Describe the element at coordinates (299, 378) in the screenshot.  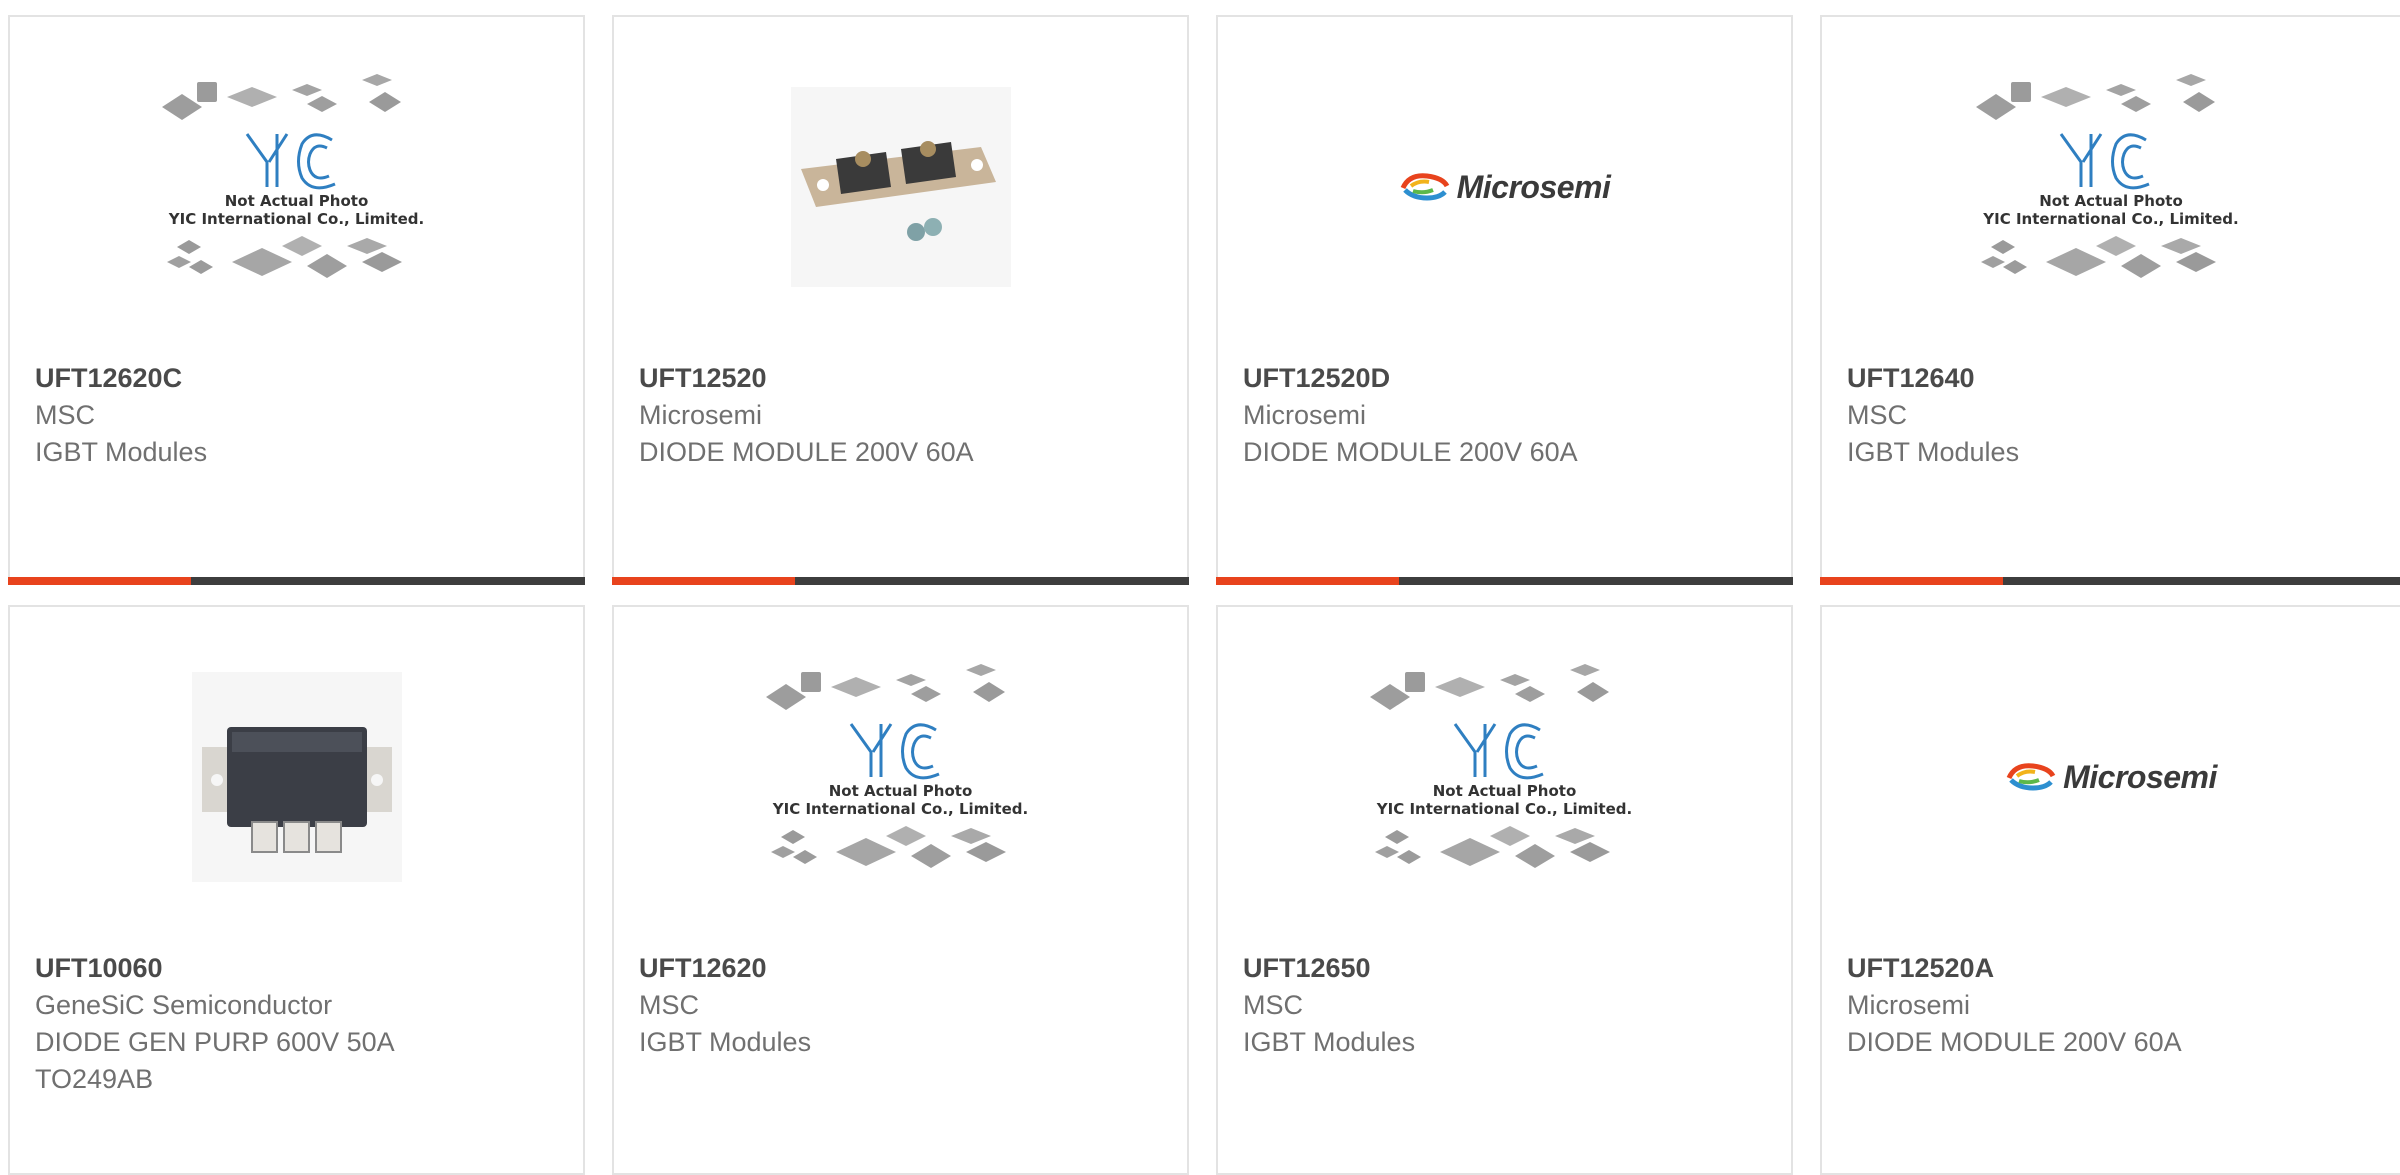
I see `part-number: UFT12620C` at that location.